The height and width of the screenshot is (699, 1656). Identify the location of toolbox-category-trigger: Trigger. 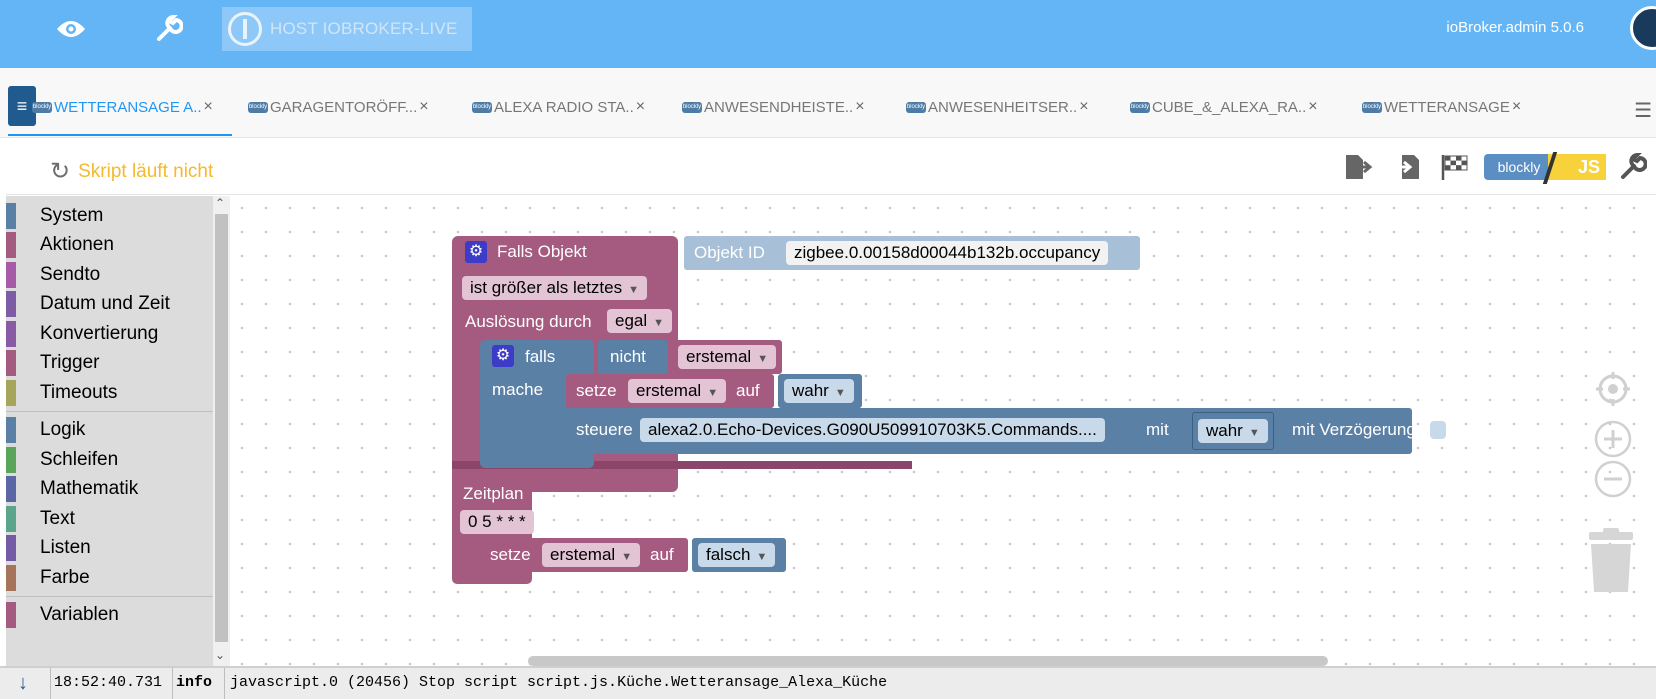
(109, 363).